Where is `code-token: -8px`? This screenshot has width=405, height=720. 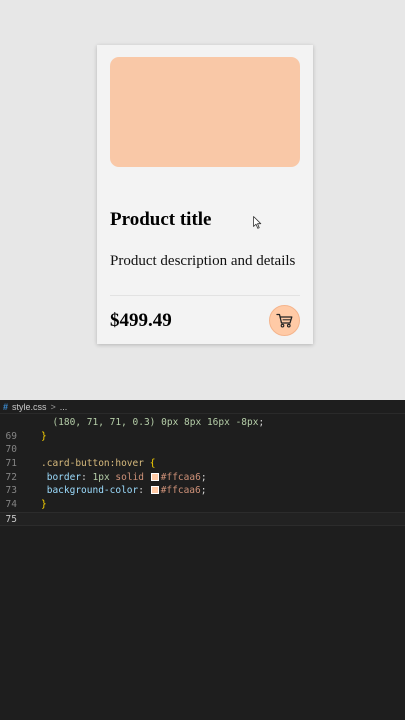 code-token: -8px is located at coordinates (247, 422).